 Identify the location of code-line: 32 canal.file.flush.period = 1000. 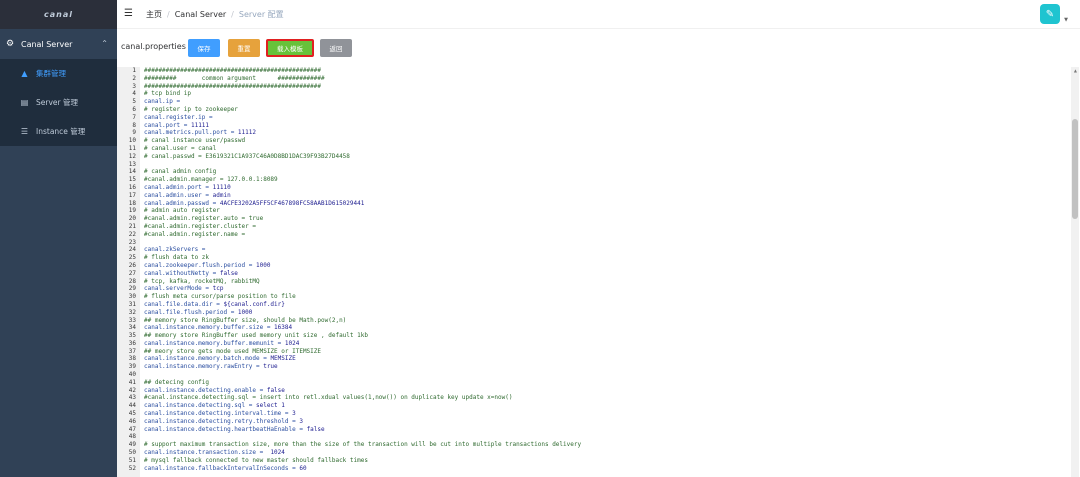
(593, 313).